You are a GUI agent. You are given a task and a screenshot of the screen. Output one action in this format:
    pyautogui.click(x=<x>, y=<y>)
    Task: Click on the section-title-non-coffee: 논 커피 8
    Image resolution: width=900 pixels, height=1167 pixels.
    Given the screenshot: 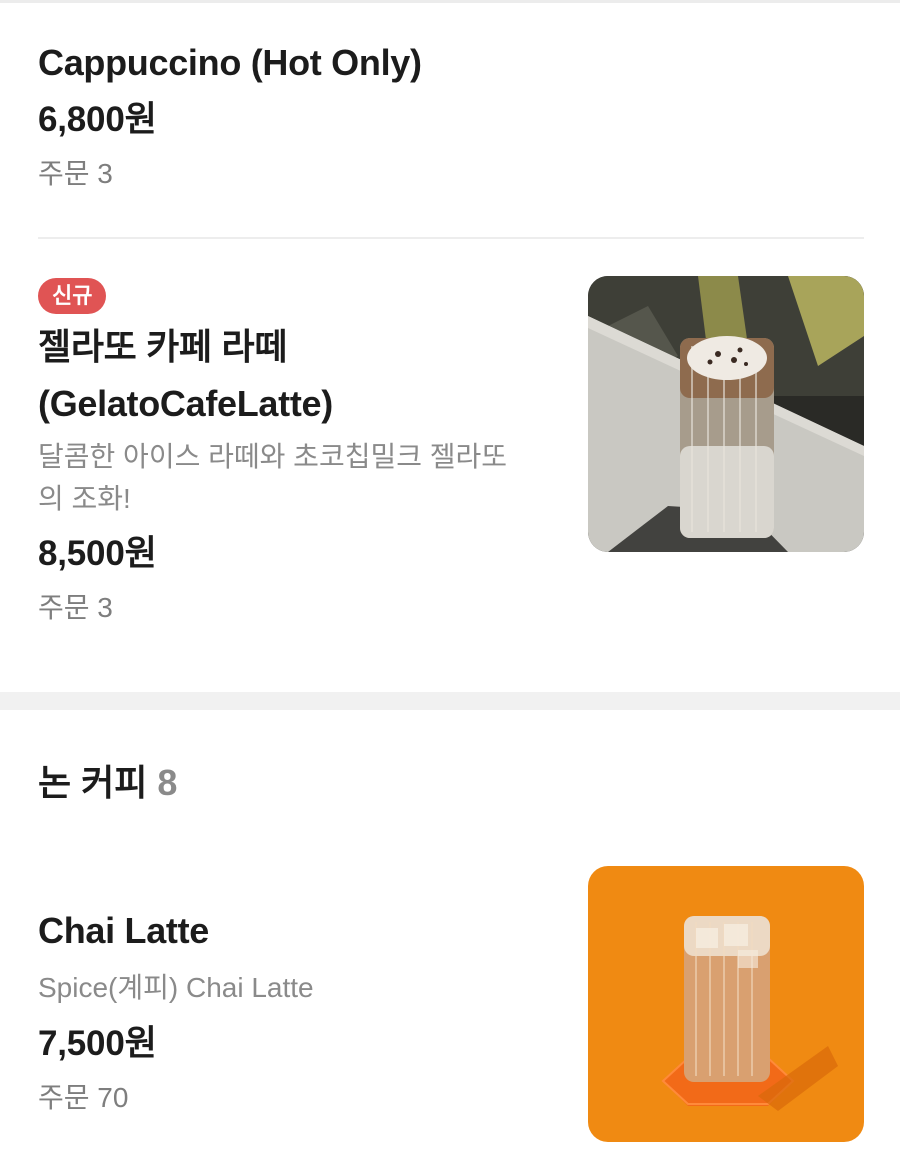 What is the action you would take?
    pyautogui.click(x=107, y=783)
    